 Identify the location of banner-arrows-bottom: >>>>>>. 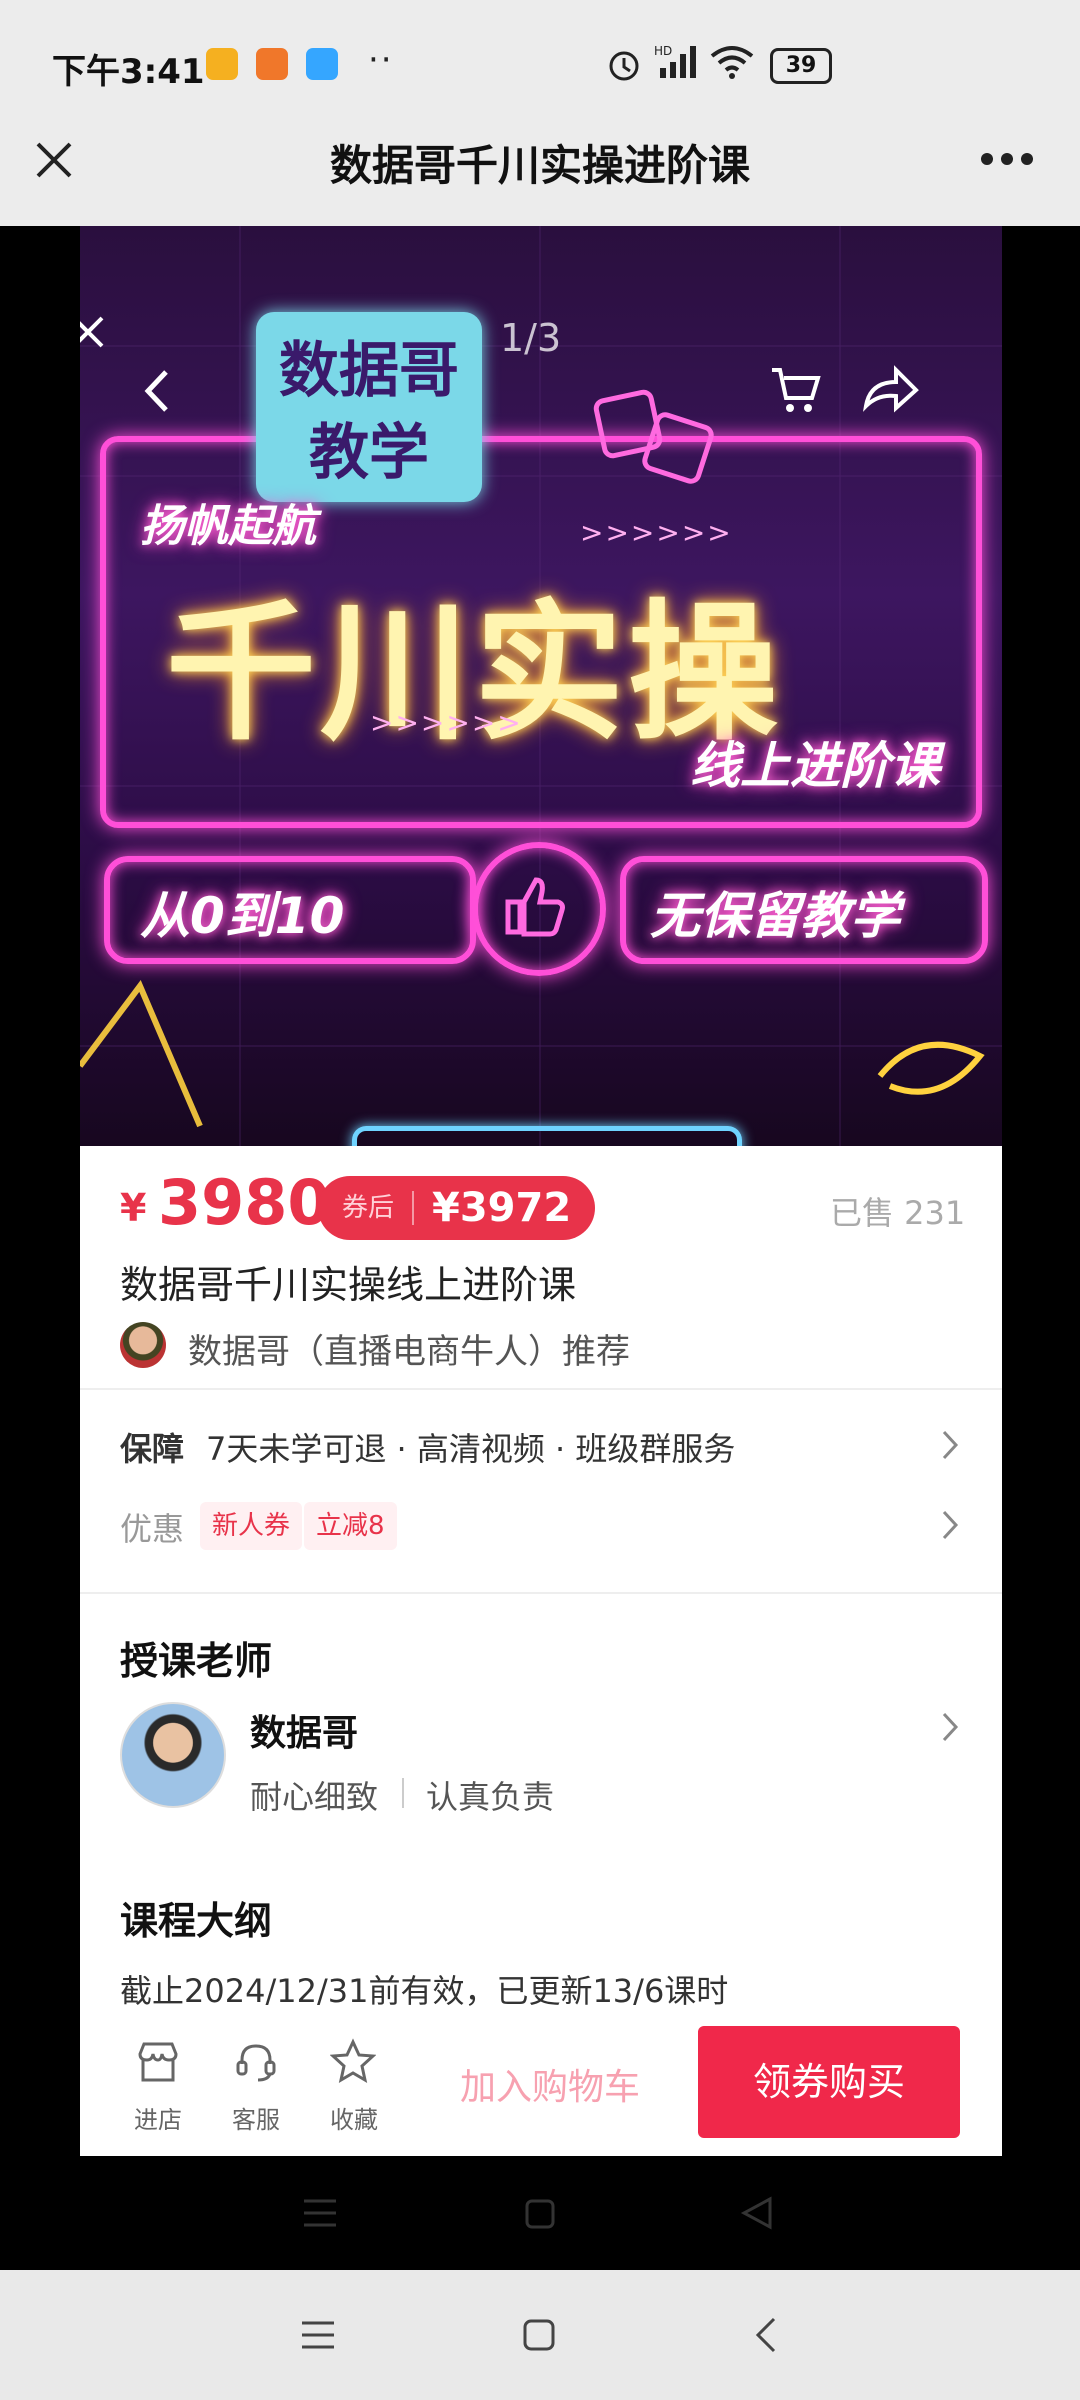
(446, 722).